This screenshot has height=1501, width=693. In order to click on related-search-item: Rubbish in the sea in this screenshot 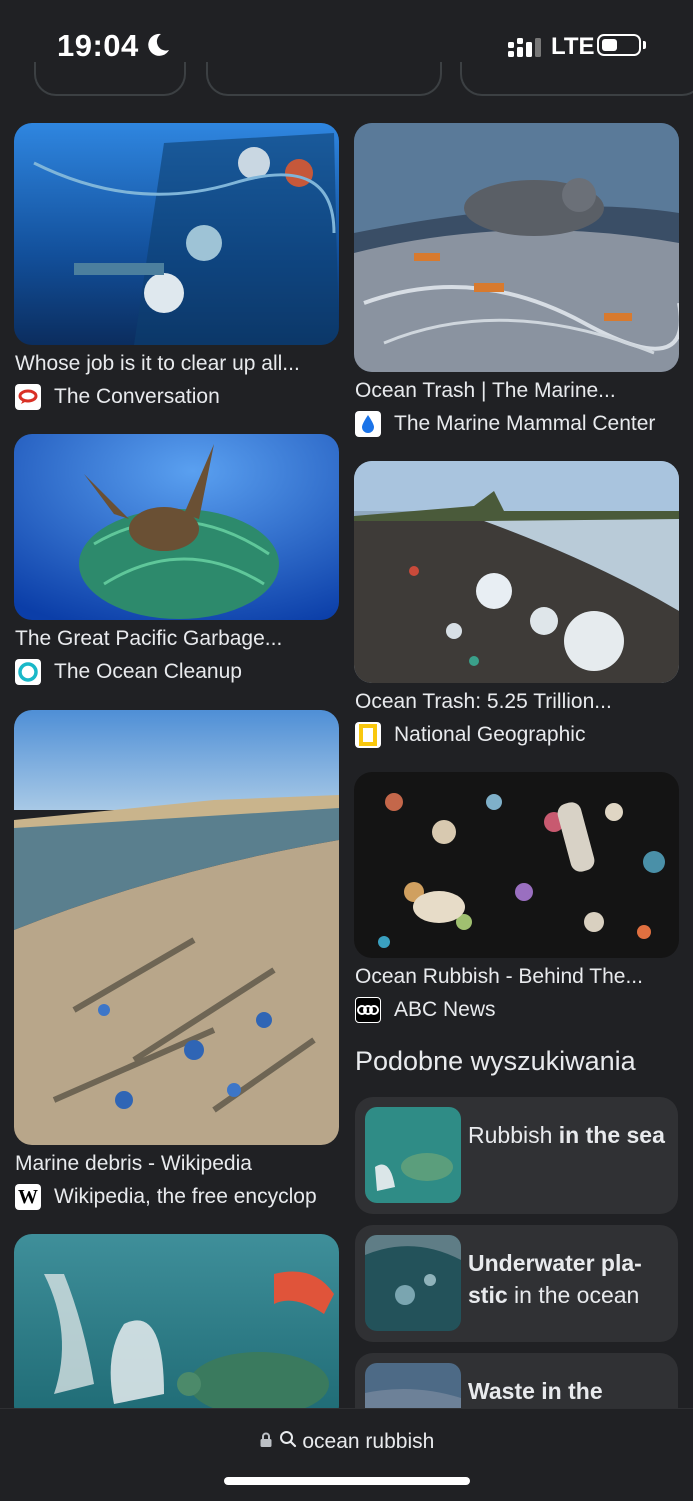, I will do `click(516, 1155)`.